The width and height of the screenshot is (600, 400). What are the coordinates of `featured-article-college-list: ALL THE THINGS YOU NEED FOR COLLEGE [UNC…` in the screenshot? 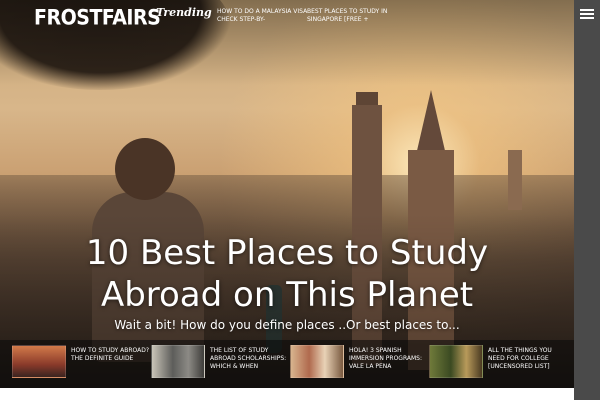 It's located at (499, 361).